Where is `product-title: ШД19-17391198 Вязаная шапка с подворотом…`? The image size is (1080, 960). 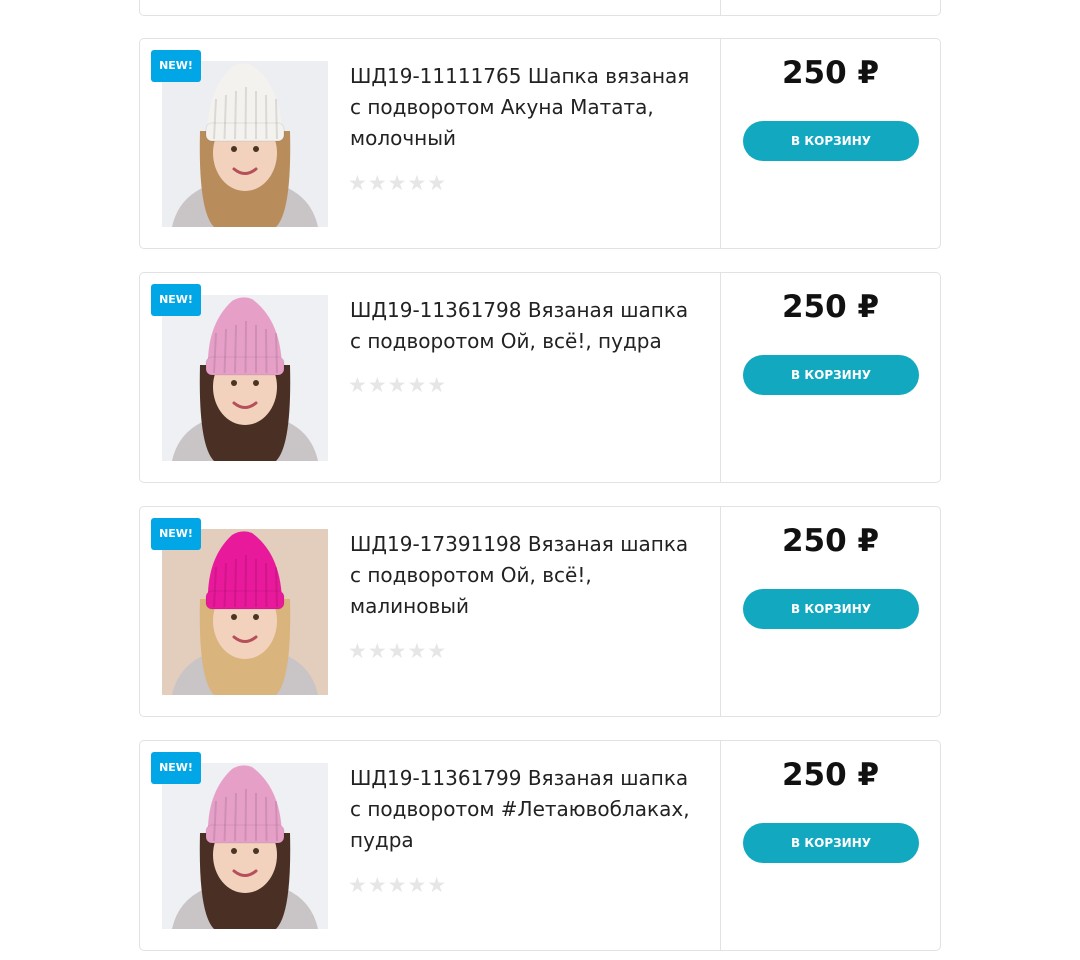 product-title: ШД19-17391198 Вязаная шапка с подворотом… is located at coordinates (527, 575).